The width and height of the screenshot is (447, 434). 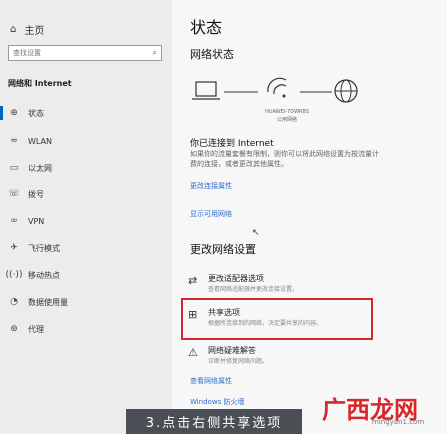 I want to click on sidebar-item-label: 以太网, so click(x=40, y=168).